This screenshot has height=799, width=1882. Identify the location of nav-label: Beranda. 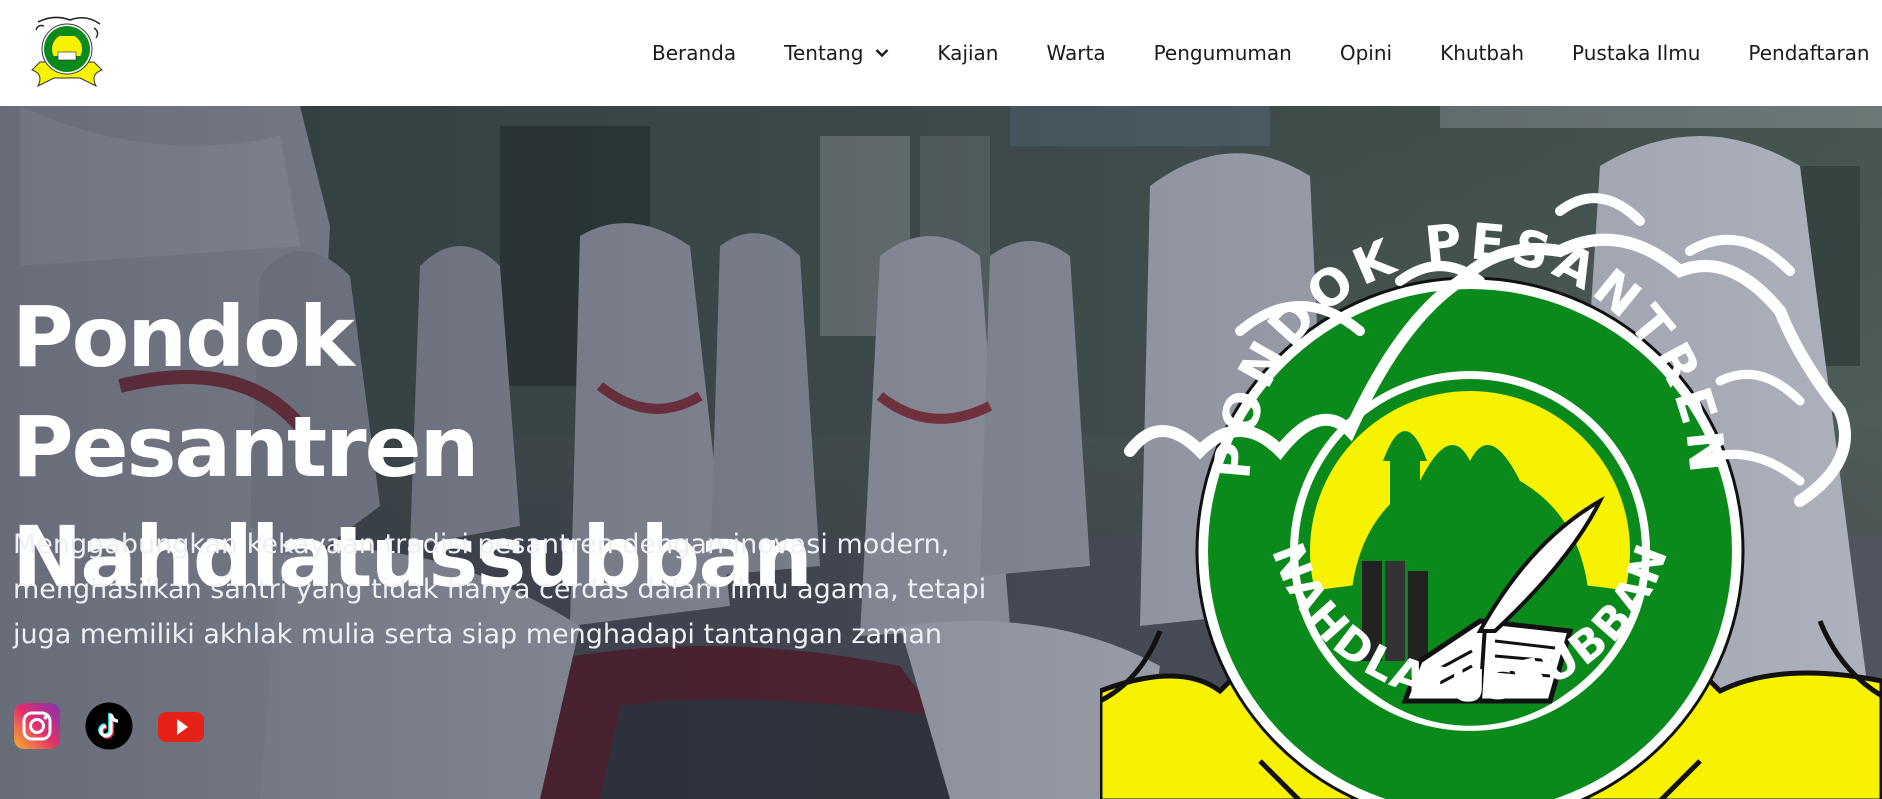
(694, 53).